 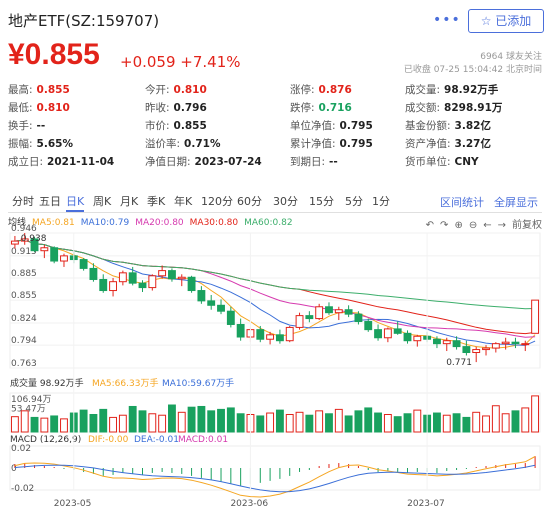 I want to click on price-axis-label: 0.763, so click(x=24, y=364).